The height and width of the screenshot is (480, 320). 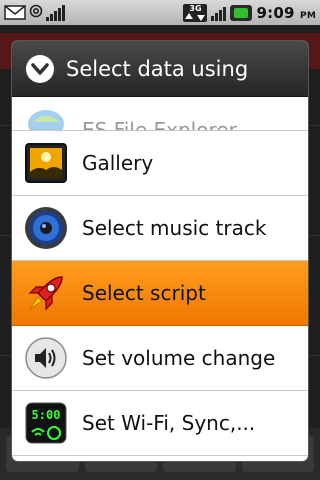 What do you see at coordinates (55, 12) in the screenshot?
I see `signal-bars-icon` at bounding box center [55, 12].